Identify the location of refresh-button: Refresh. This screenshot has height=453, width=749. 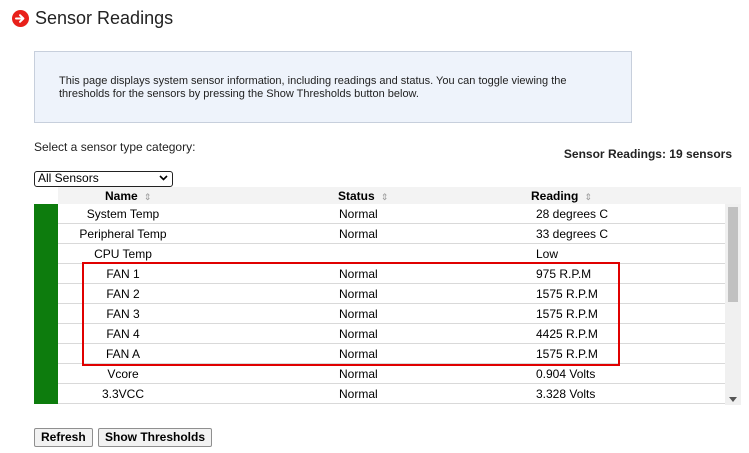
(63, 437).